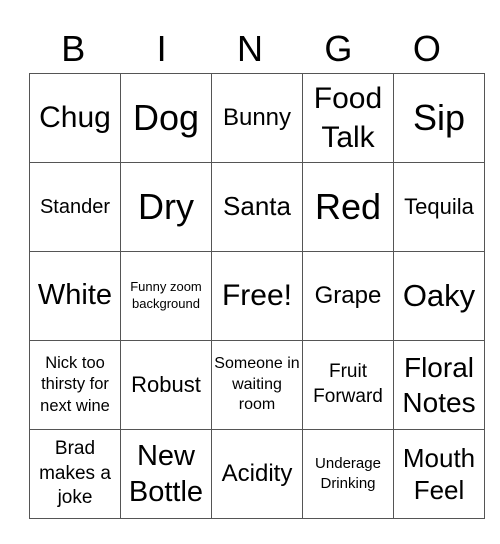  I want to click on bingo-cell: Free!, so click(257, 296).